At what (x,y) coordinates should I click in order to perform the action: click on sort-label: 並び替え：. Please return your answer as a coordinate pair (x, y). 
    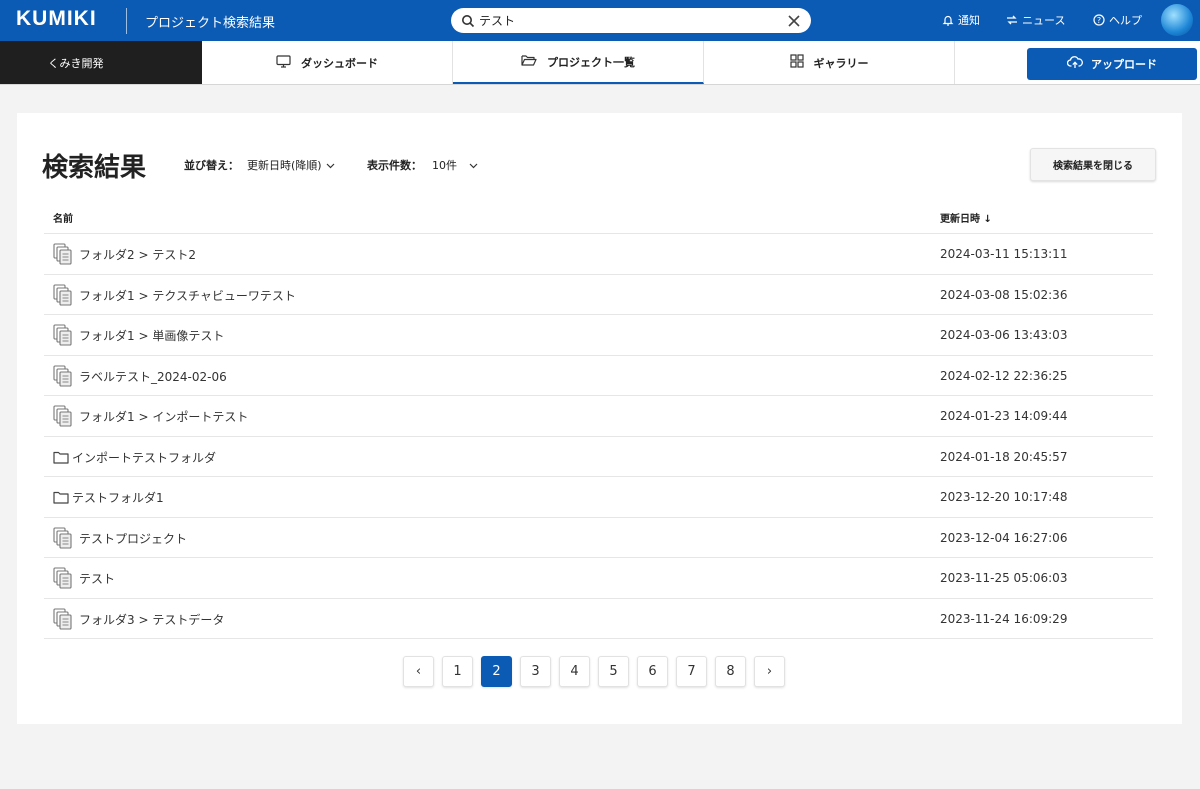
    Looking at the image, I should click on (211, 165).